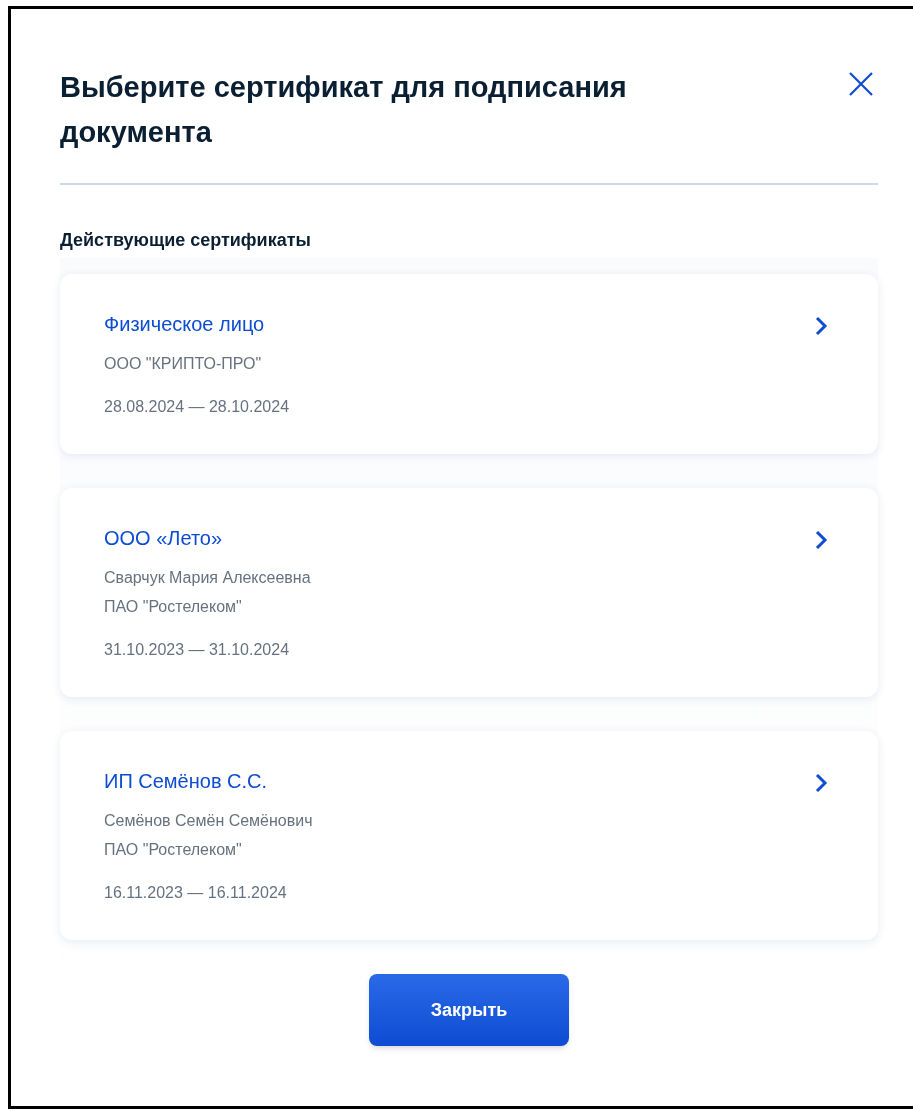 The width and height of the screenshot is (913, 1111). What do you see at coordinates (197, 650) in the screenshot?
I see `validity-dates: 31.10.2023 — 31.10.2024` at bounding box center [197, 650].